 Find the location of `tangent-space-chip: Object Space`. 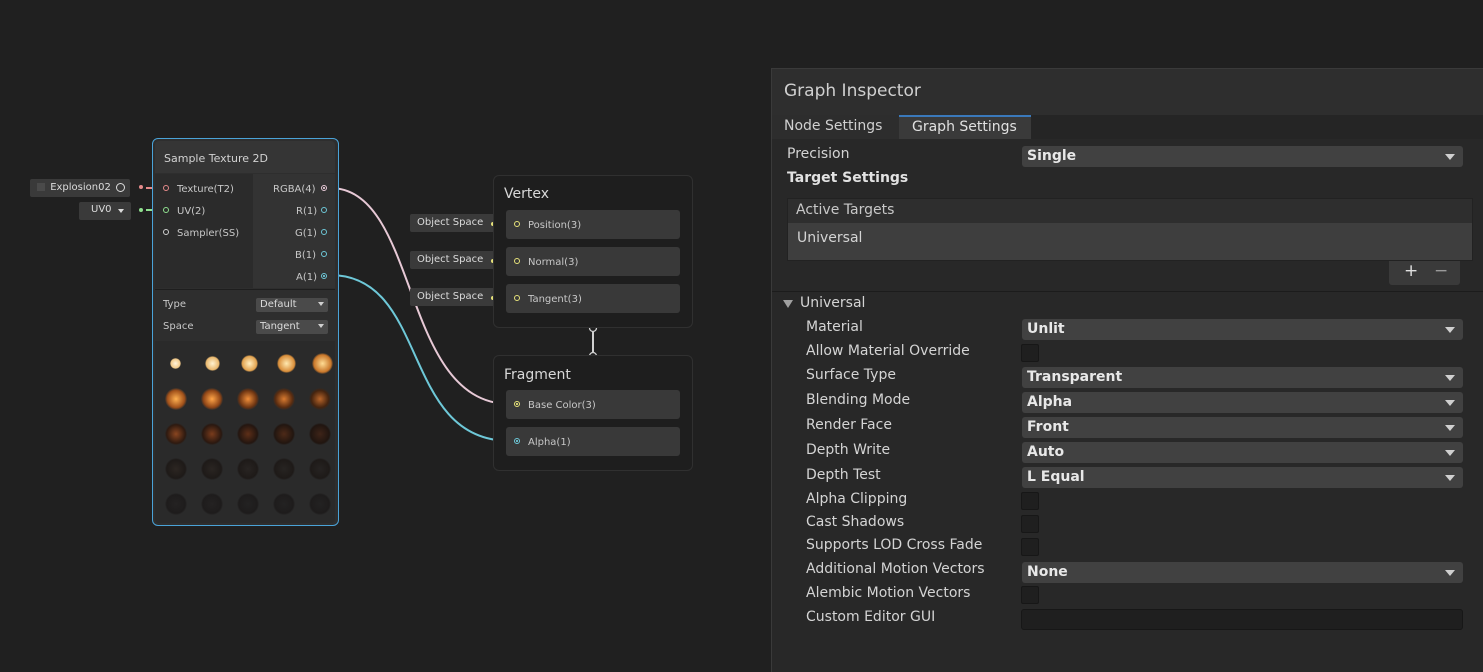

tangent-space-chip: Object Space is located at coordinates (455, 297).